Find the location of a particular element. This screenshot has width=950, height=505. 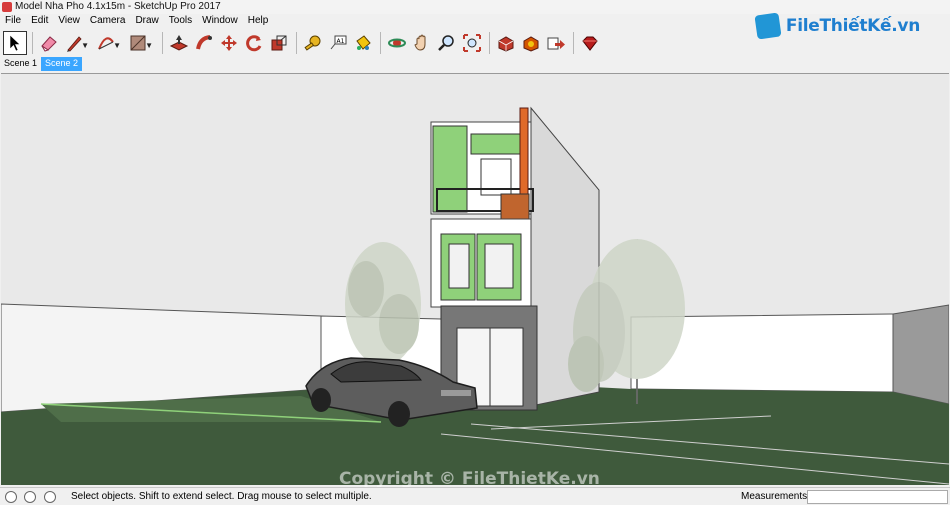

select-arrow-icon is located at coordinates (15, 43).